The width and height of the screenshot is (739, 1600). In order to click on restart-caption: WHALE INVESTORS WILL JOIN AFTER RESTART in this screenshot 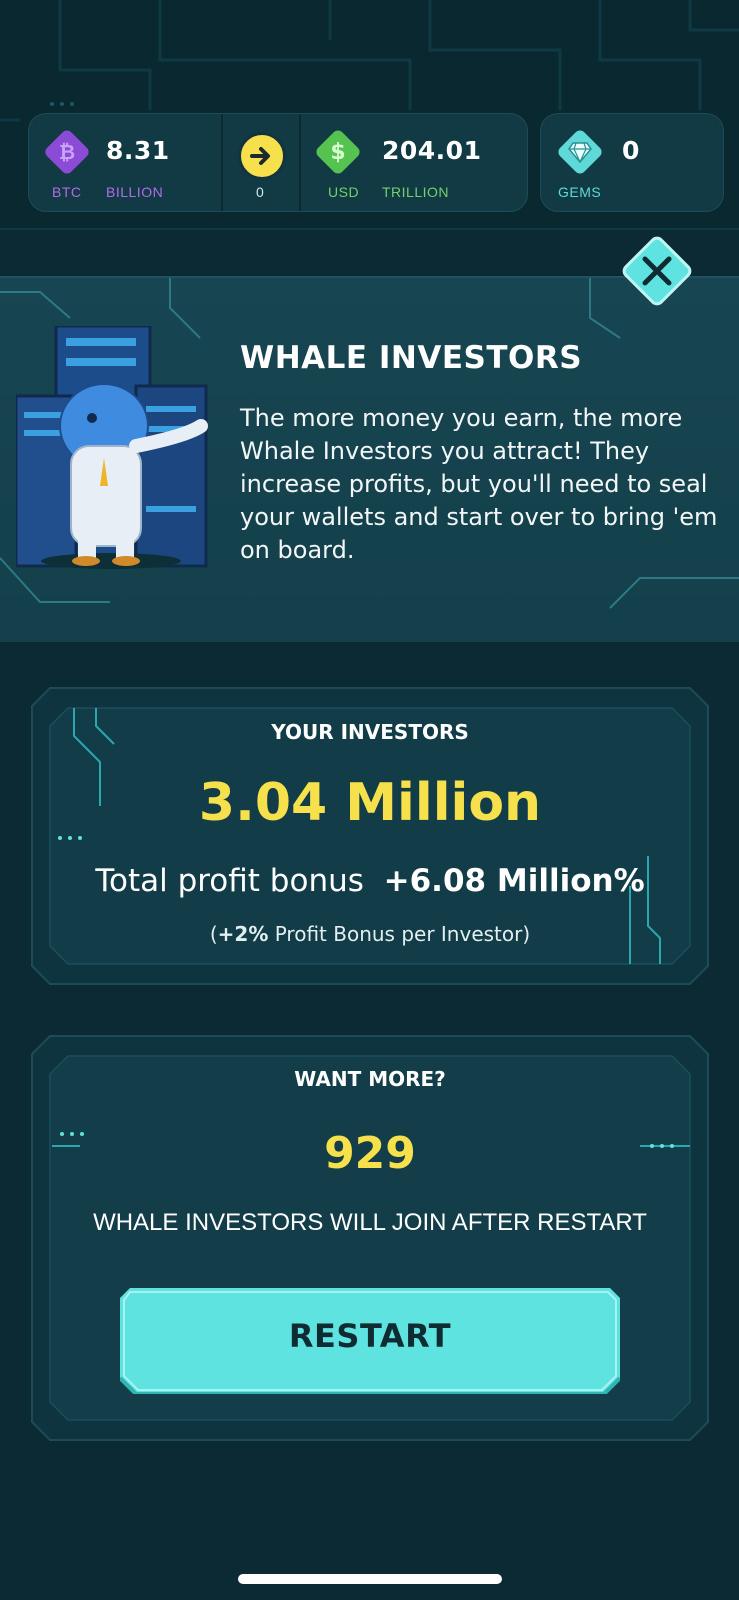, I will do `click(370, 1222)`.